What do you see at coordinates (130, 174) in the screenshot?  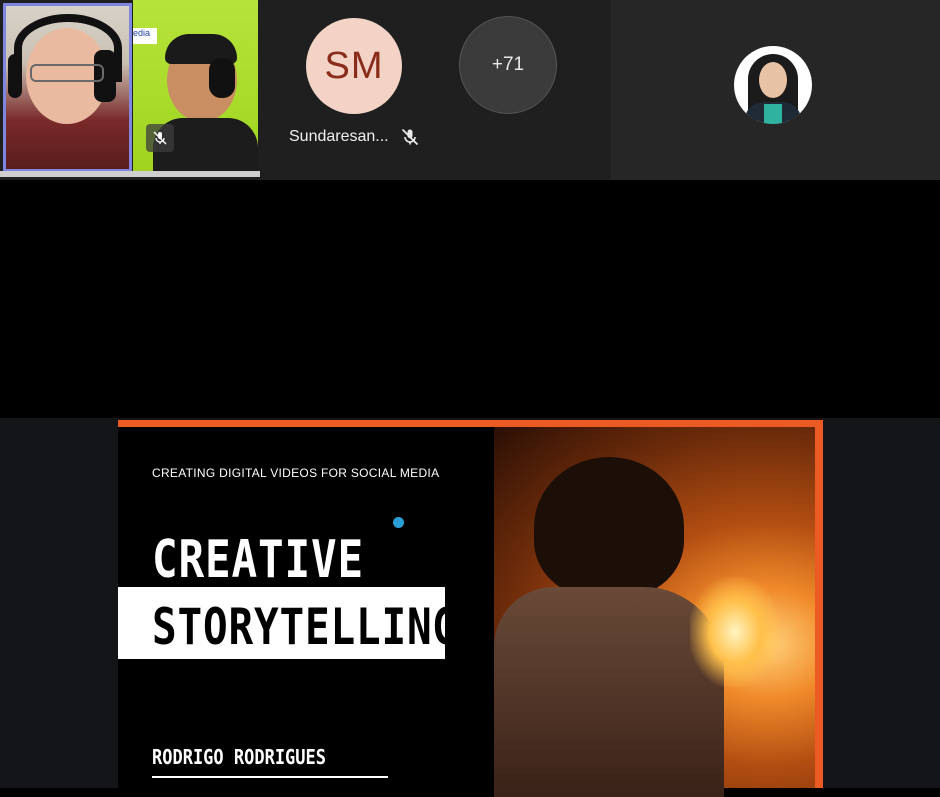 I see `video-strip-scrollbar` at bounding box center [130, 174].